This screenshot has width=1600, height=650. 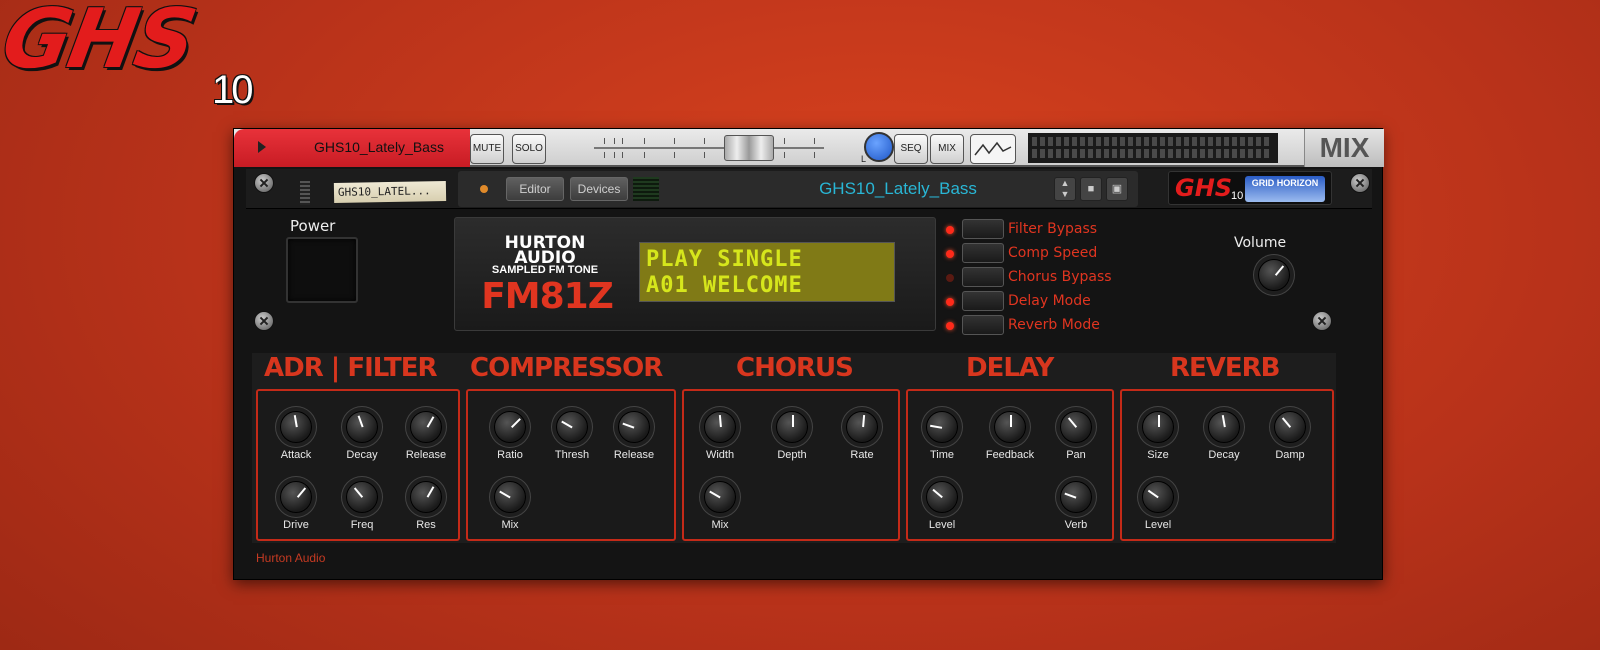 What do you see at coordinates (1224, 427) in the screenshot?
I see `reverb-decay-knob` at bounding box center [1224, 427].